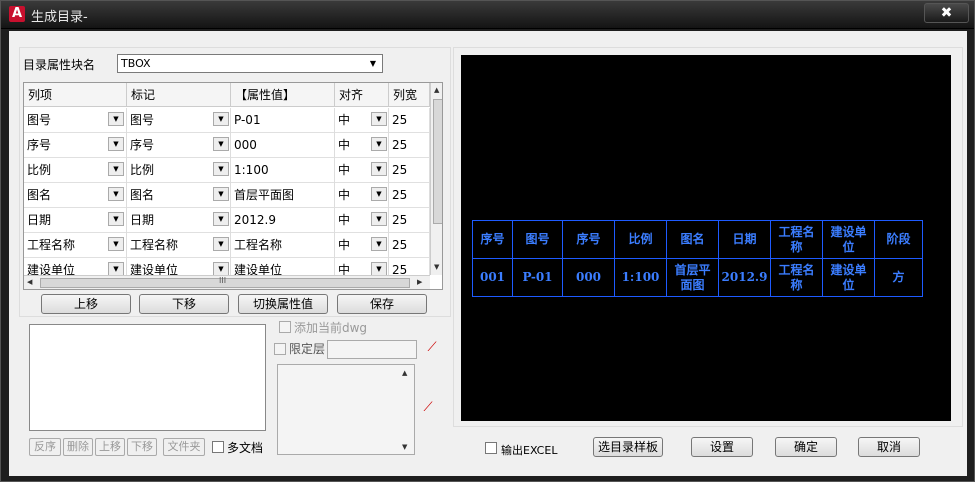 This screenshot has height=482, width=975. I want to click on col-header-align: 对齐, so click(362, 95).